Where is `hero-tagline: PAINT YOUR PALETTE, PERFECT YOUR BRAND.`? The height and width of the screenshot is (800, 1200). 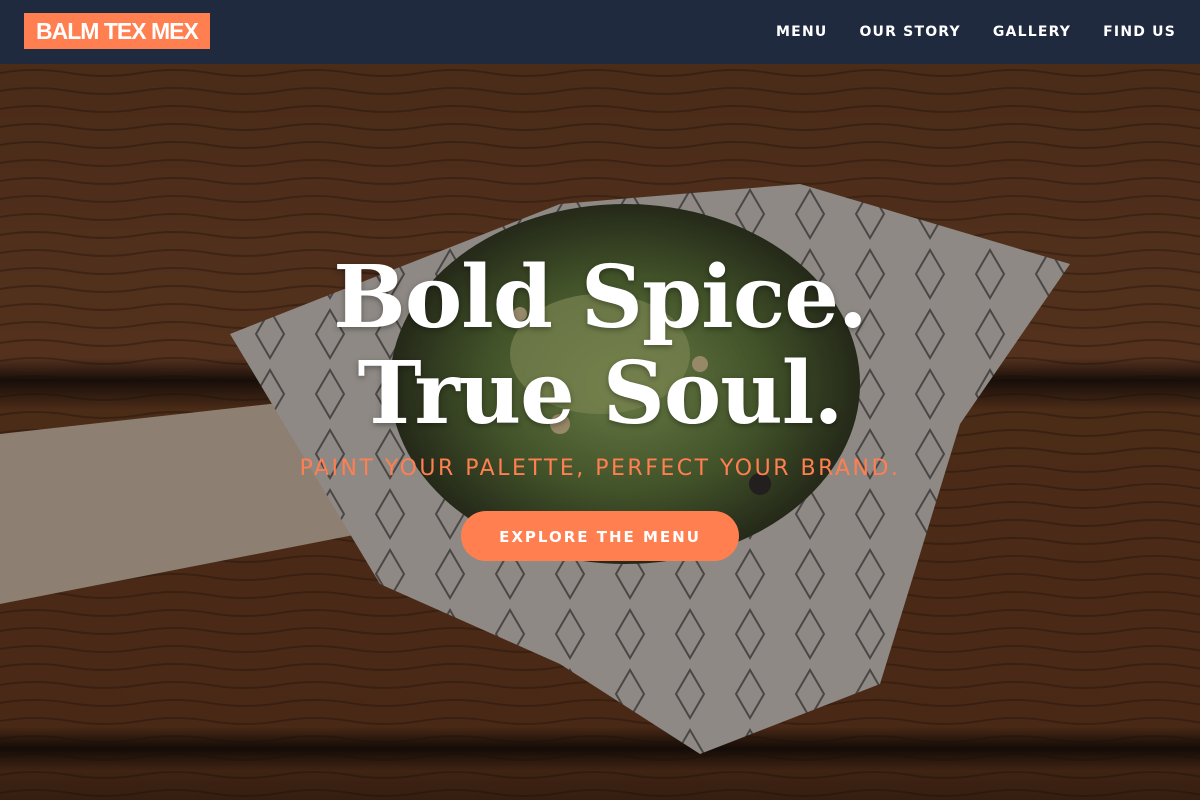
hero-tagline: PAINT YOUR PALETTE, PERFECT YOUR BRAND. is located at coordinates (600, 468).